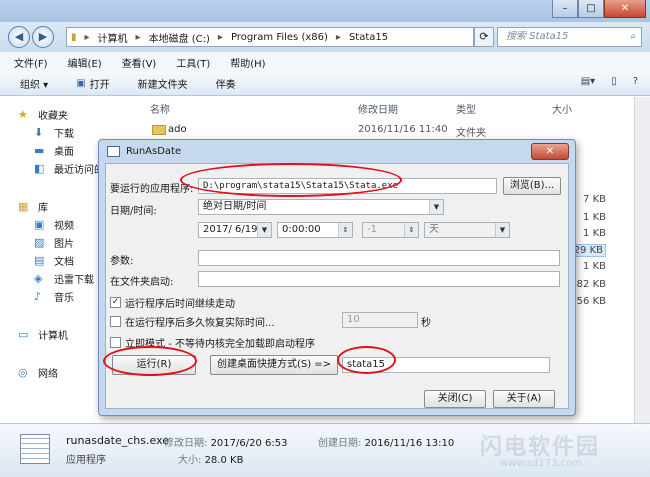 The width and height of the screenshot is (650, 477). Describe the element at coordinates (118, 440) in the screenshot. I see `details-file-name: runasdate_chs.exe` at that location.